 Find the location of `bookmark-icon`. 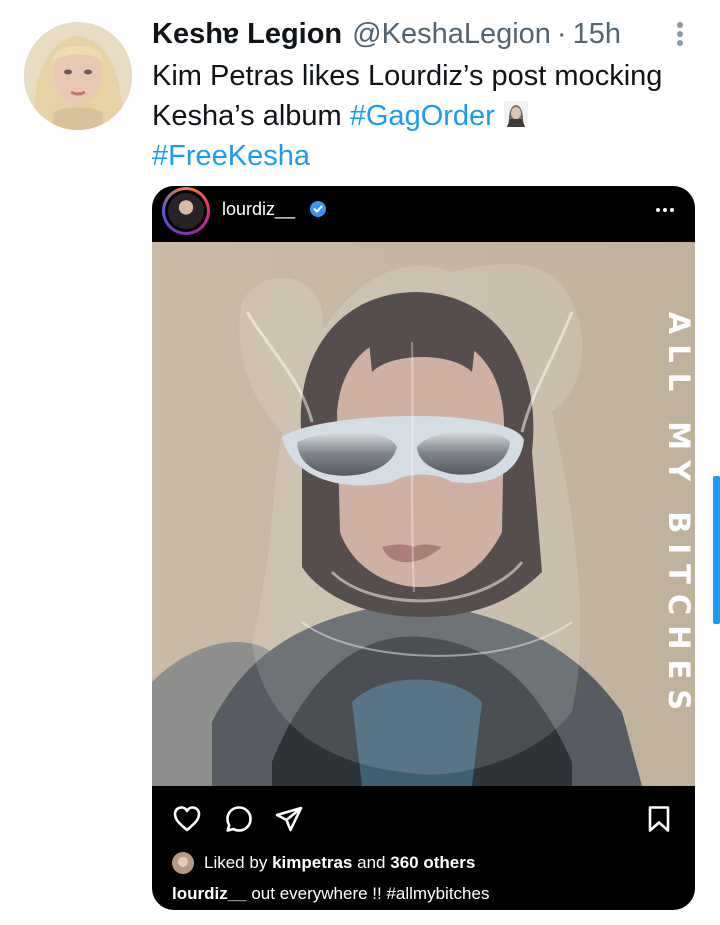

bookmark-icon is located at coordinates (659, 819).